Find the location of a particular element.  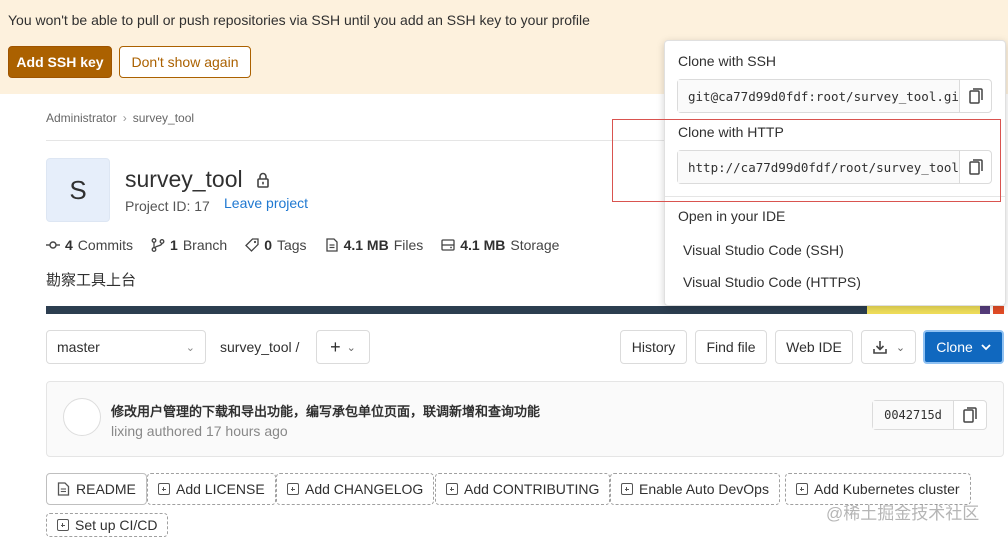

chevron-down-icon is located at coordinates (986, 347).